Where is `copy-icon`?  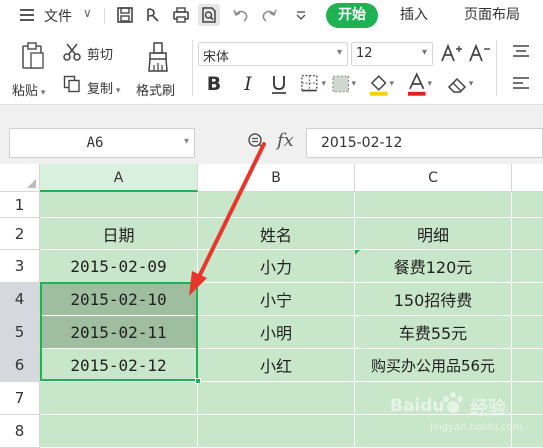
copy-icon is located at coordinates (72, 84).